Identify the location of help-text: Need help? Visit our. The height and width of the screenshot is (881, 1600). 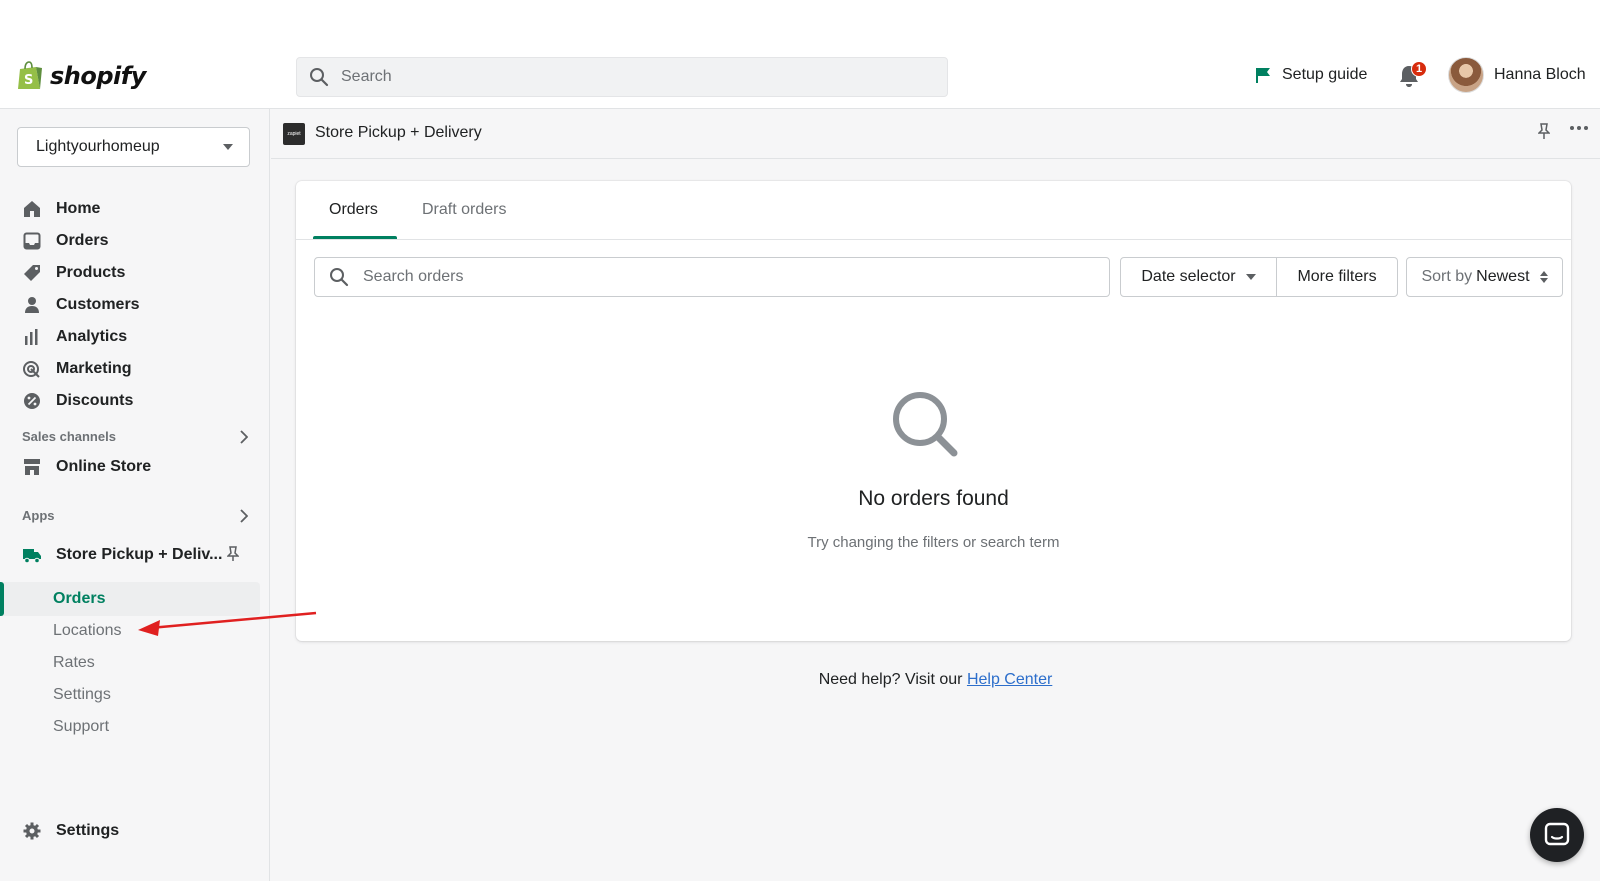
(890, 679).